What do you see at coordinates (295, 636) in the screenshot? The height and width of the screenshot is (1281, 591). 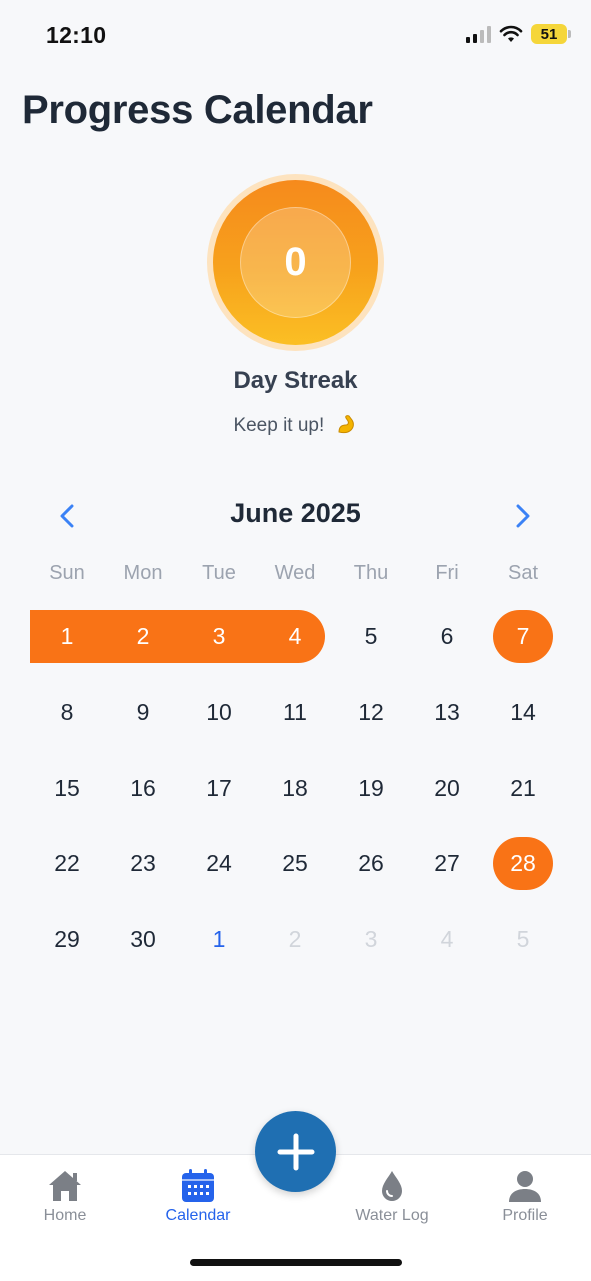 I see `calendar-day: 4` at bounding box center [295, 636].